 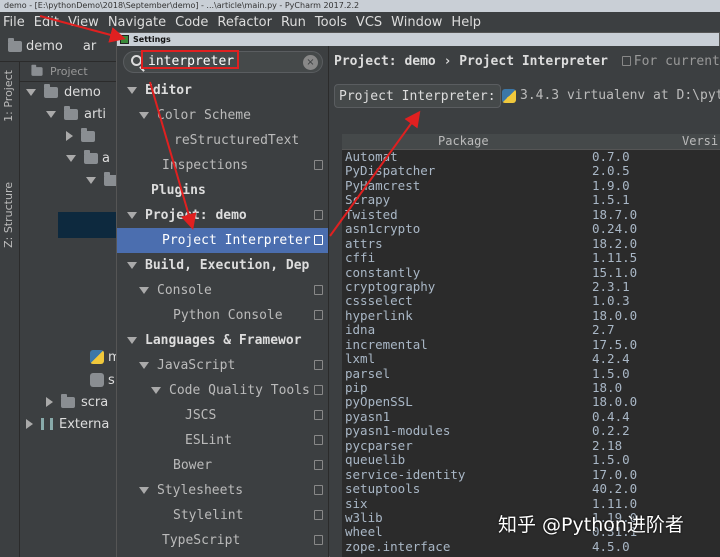 What do you see at coordinates (369, 22) in the screenshot?
I see `menu-vcs: VCS` at bounding box center [369, 22].